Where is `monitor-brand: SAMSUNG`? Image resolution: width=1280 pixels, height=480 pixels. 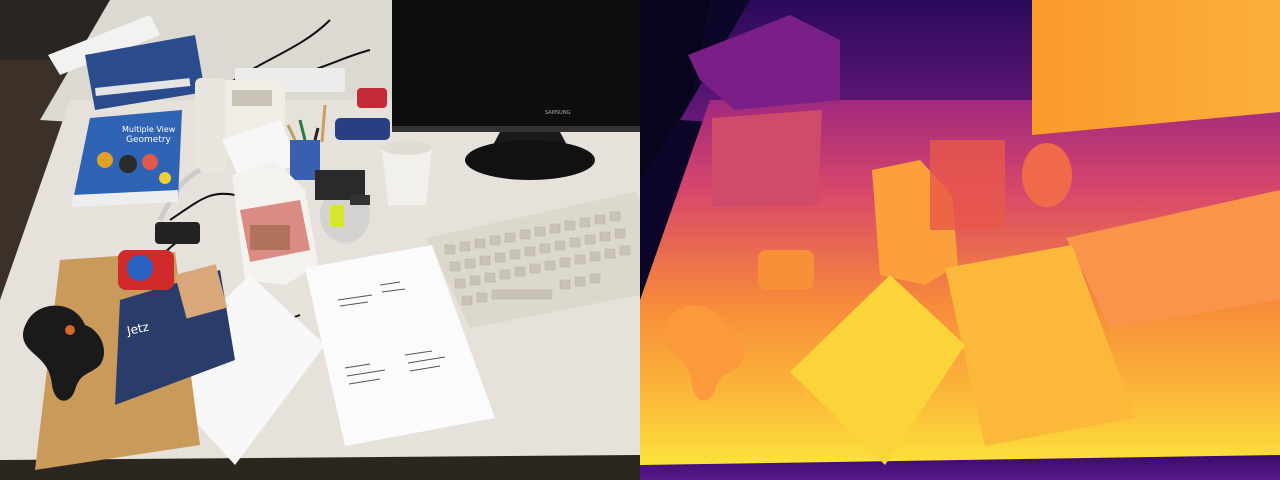 monitor-brand: SAMSUNG is located at coordinates (558, 113).